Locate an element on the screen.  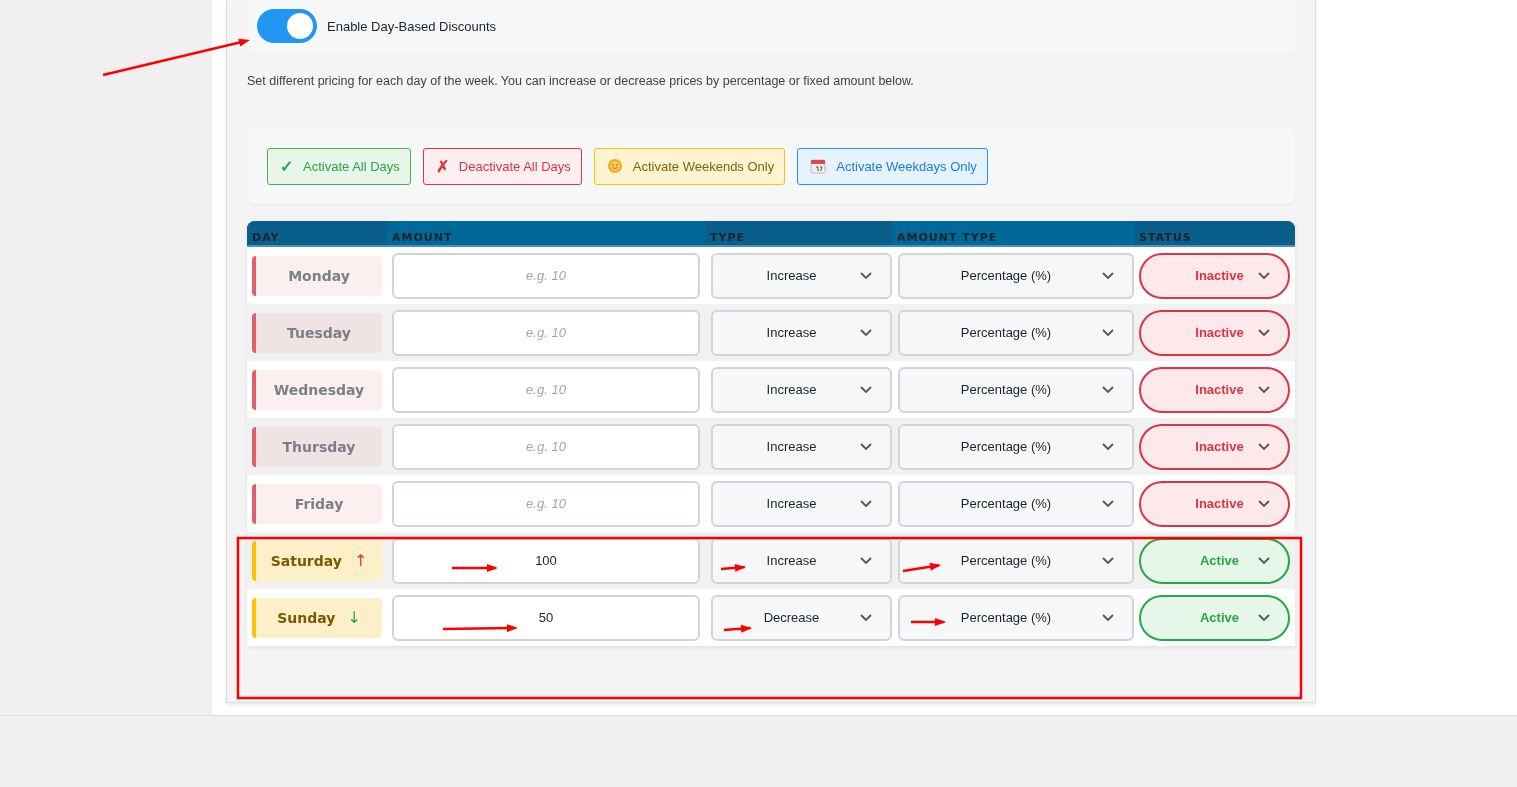
column-header: AMOUNT is located at coordinates (422, 237).